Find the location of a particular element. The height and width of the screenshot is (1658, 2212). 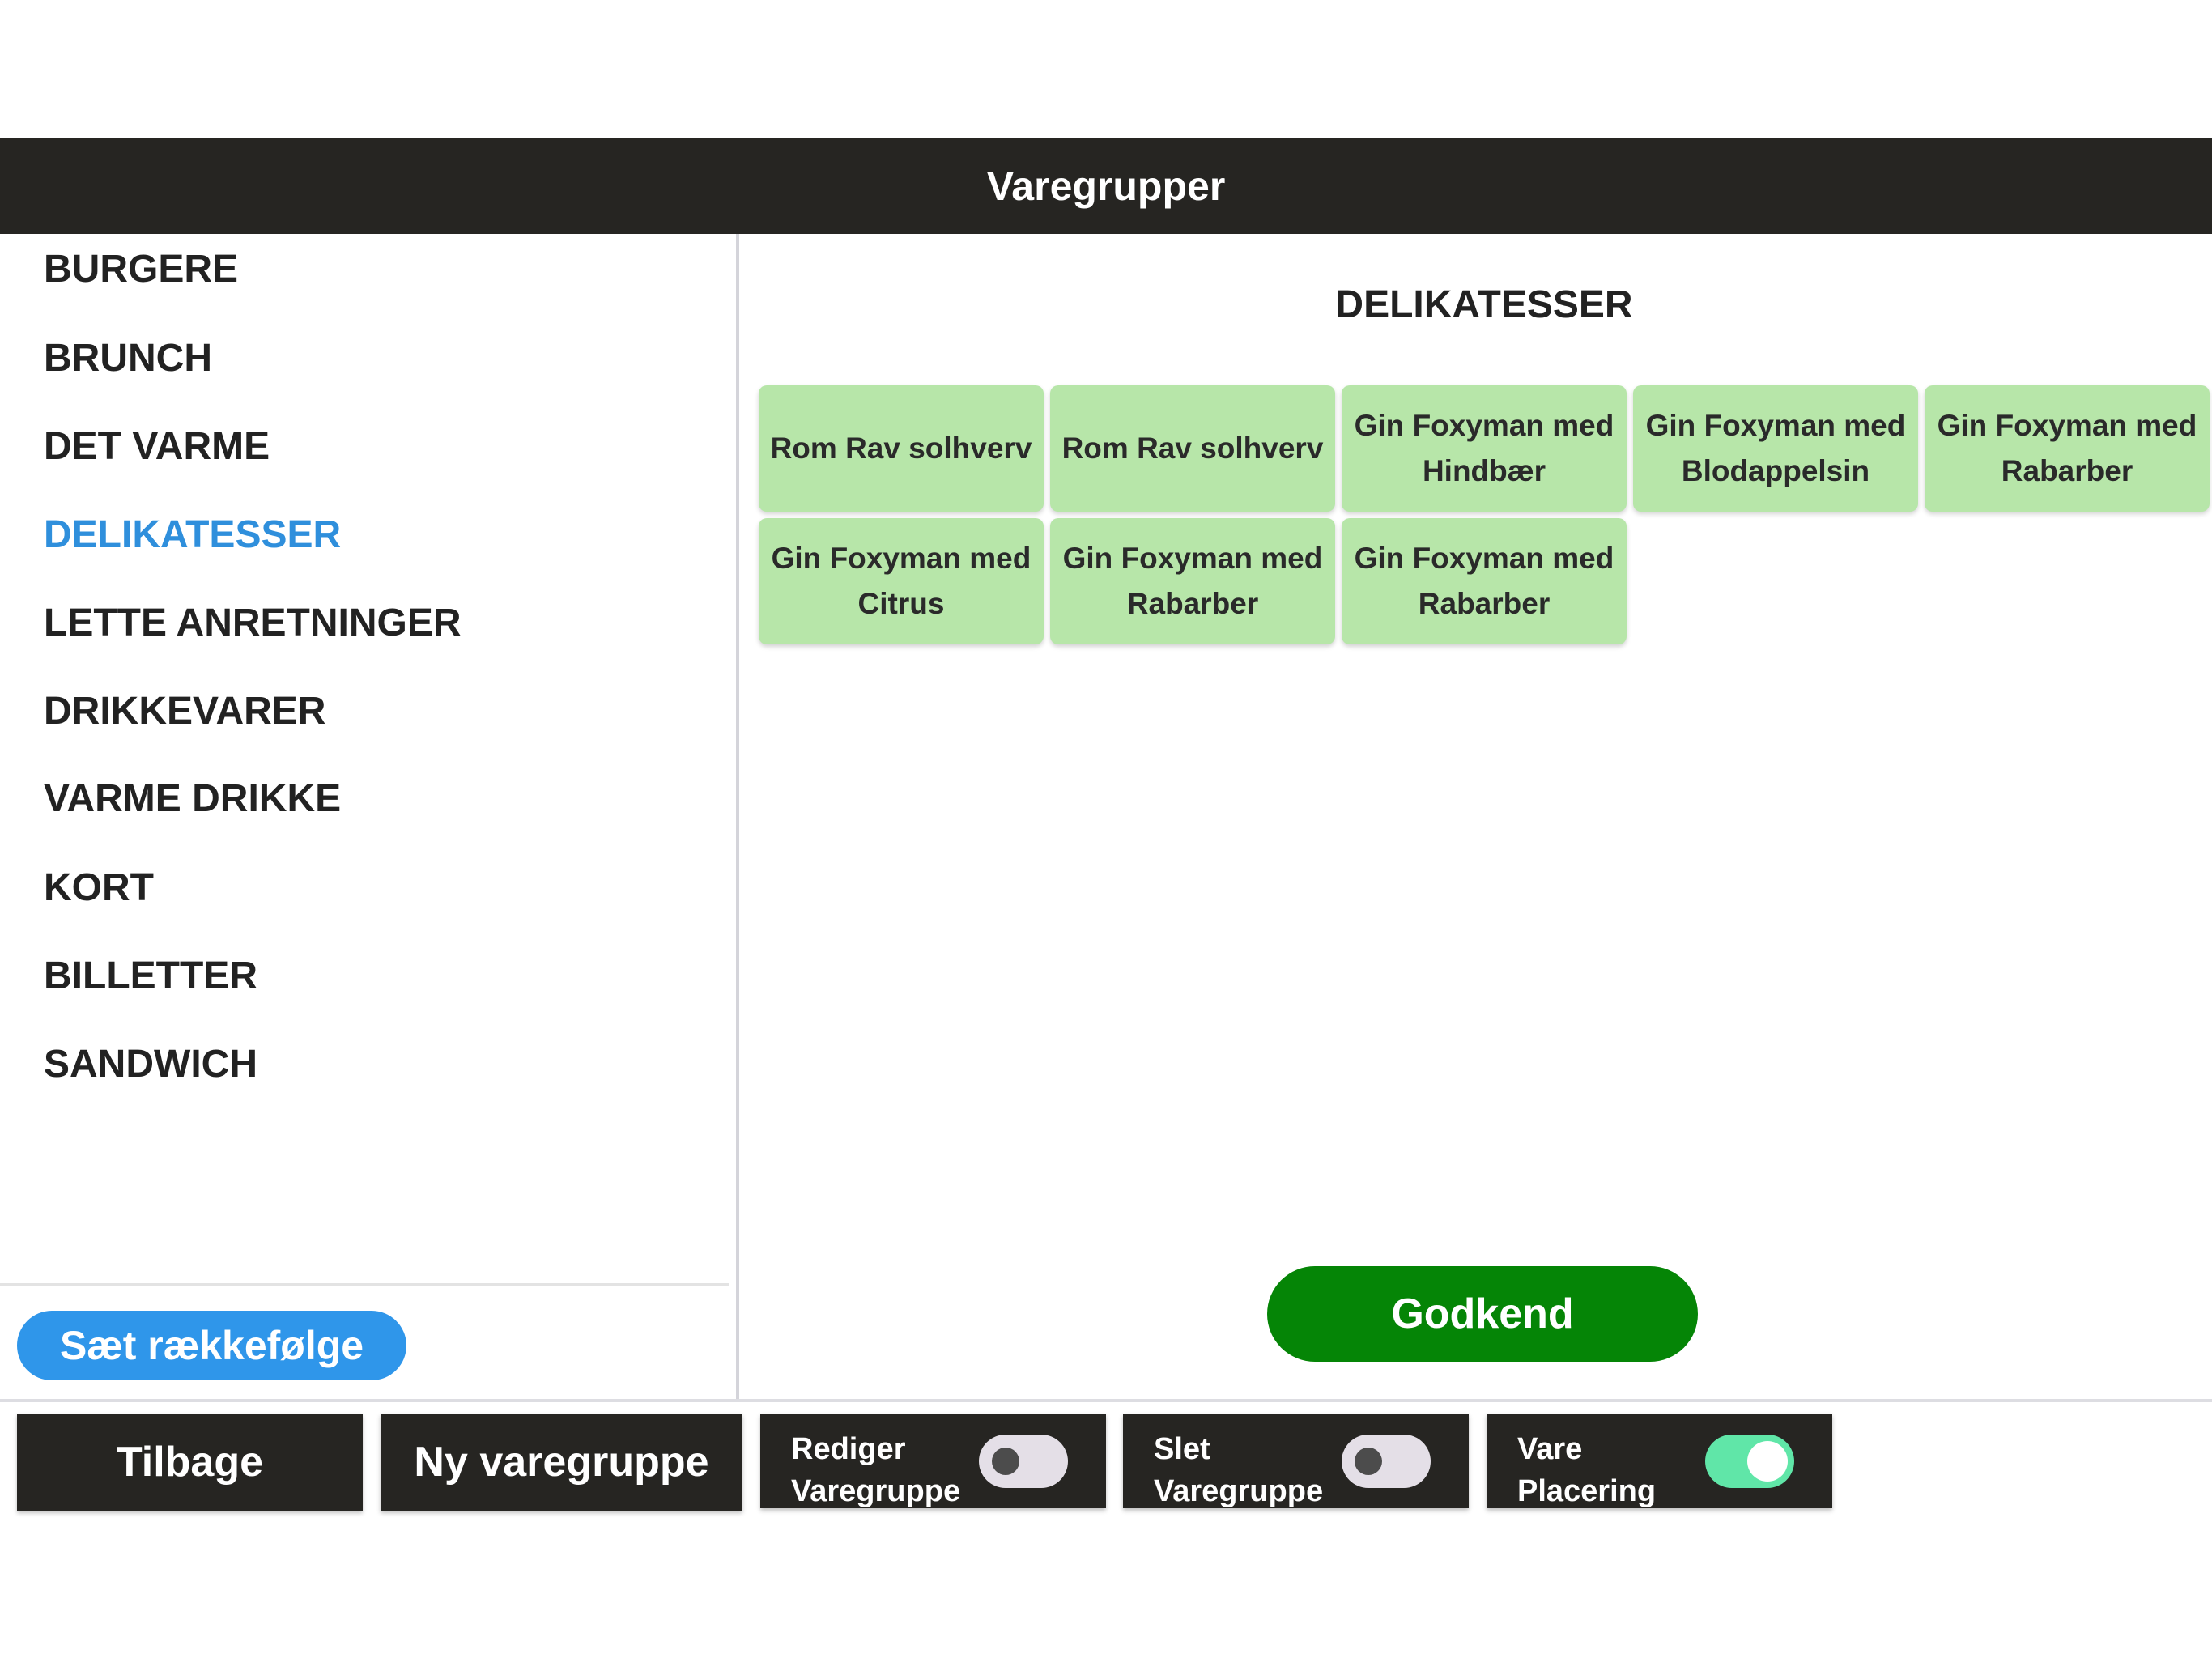

item-label: Gin Foxyman med Hindbær is located at coordinates (1484, 448).